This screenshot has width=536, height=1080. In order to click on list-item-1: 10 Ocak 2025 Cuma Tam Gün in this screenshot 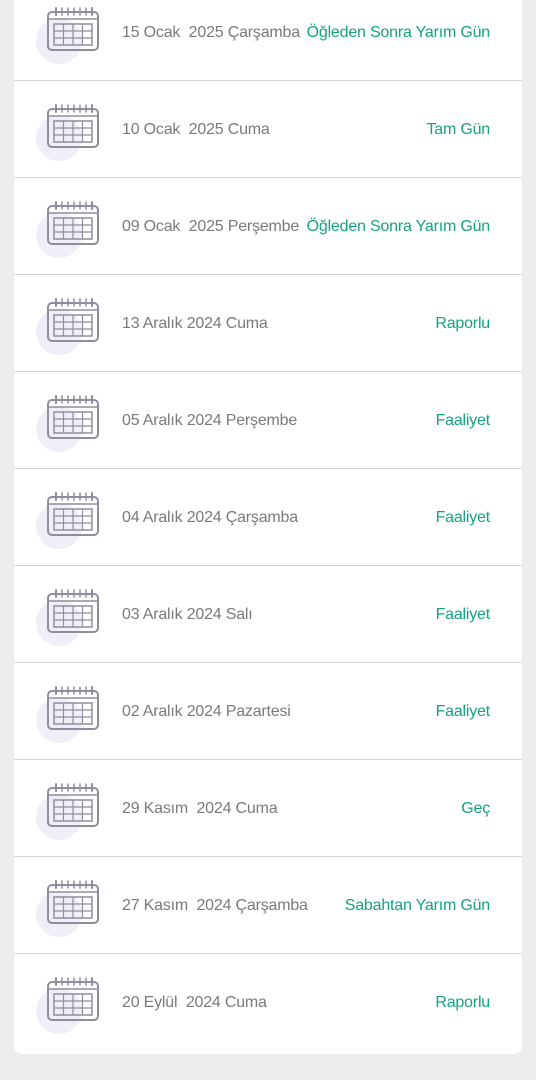, I will do `click(268, 129)`.